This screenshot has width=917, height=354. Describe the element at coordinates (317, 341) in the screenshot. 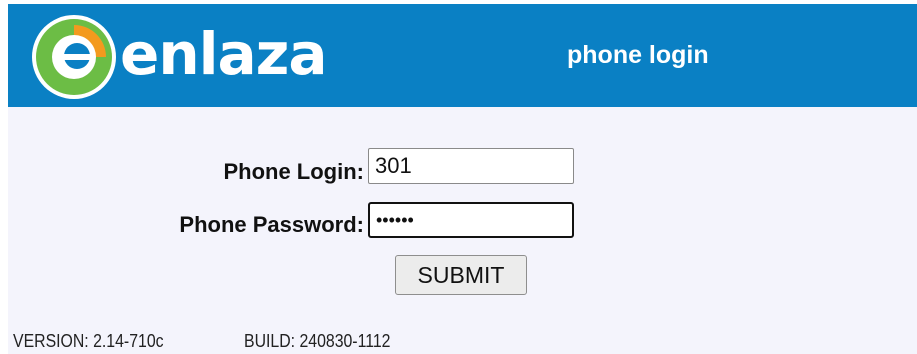

I see `build-text: BUILD: 240830-1112` at that location.